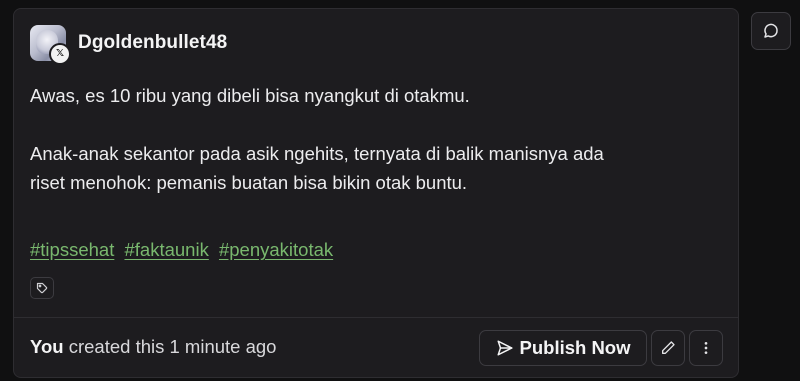  Describe the element at coordinates (276, 249) in the screenshot. I see `hashtag-link: #penyakitotak` at that location.